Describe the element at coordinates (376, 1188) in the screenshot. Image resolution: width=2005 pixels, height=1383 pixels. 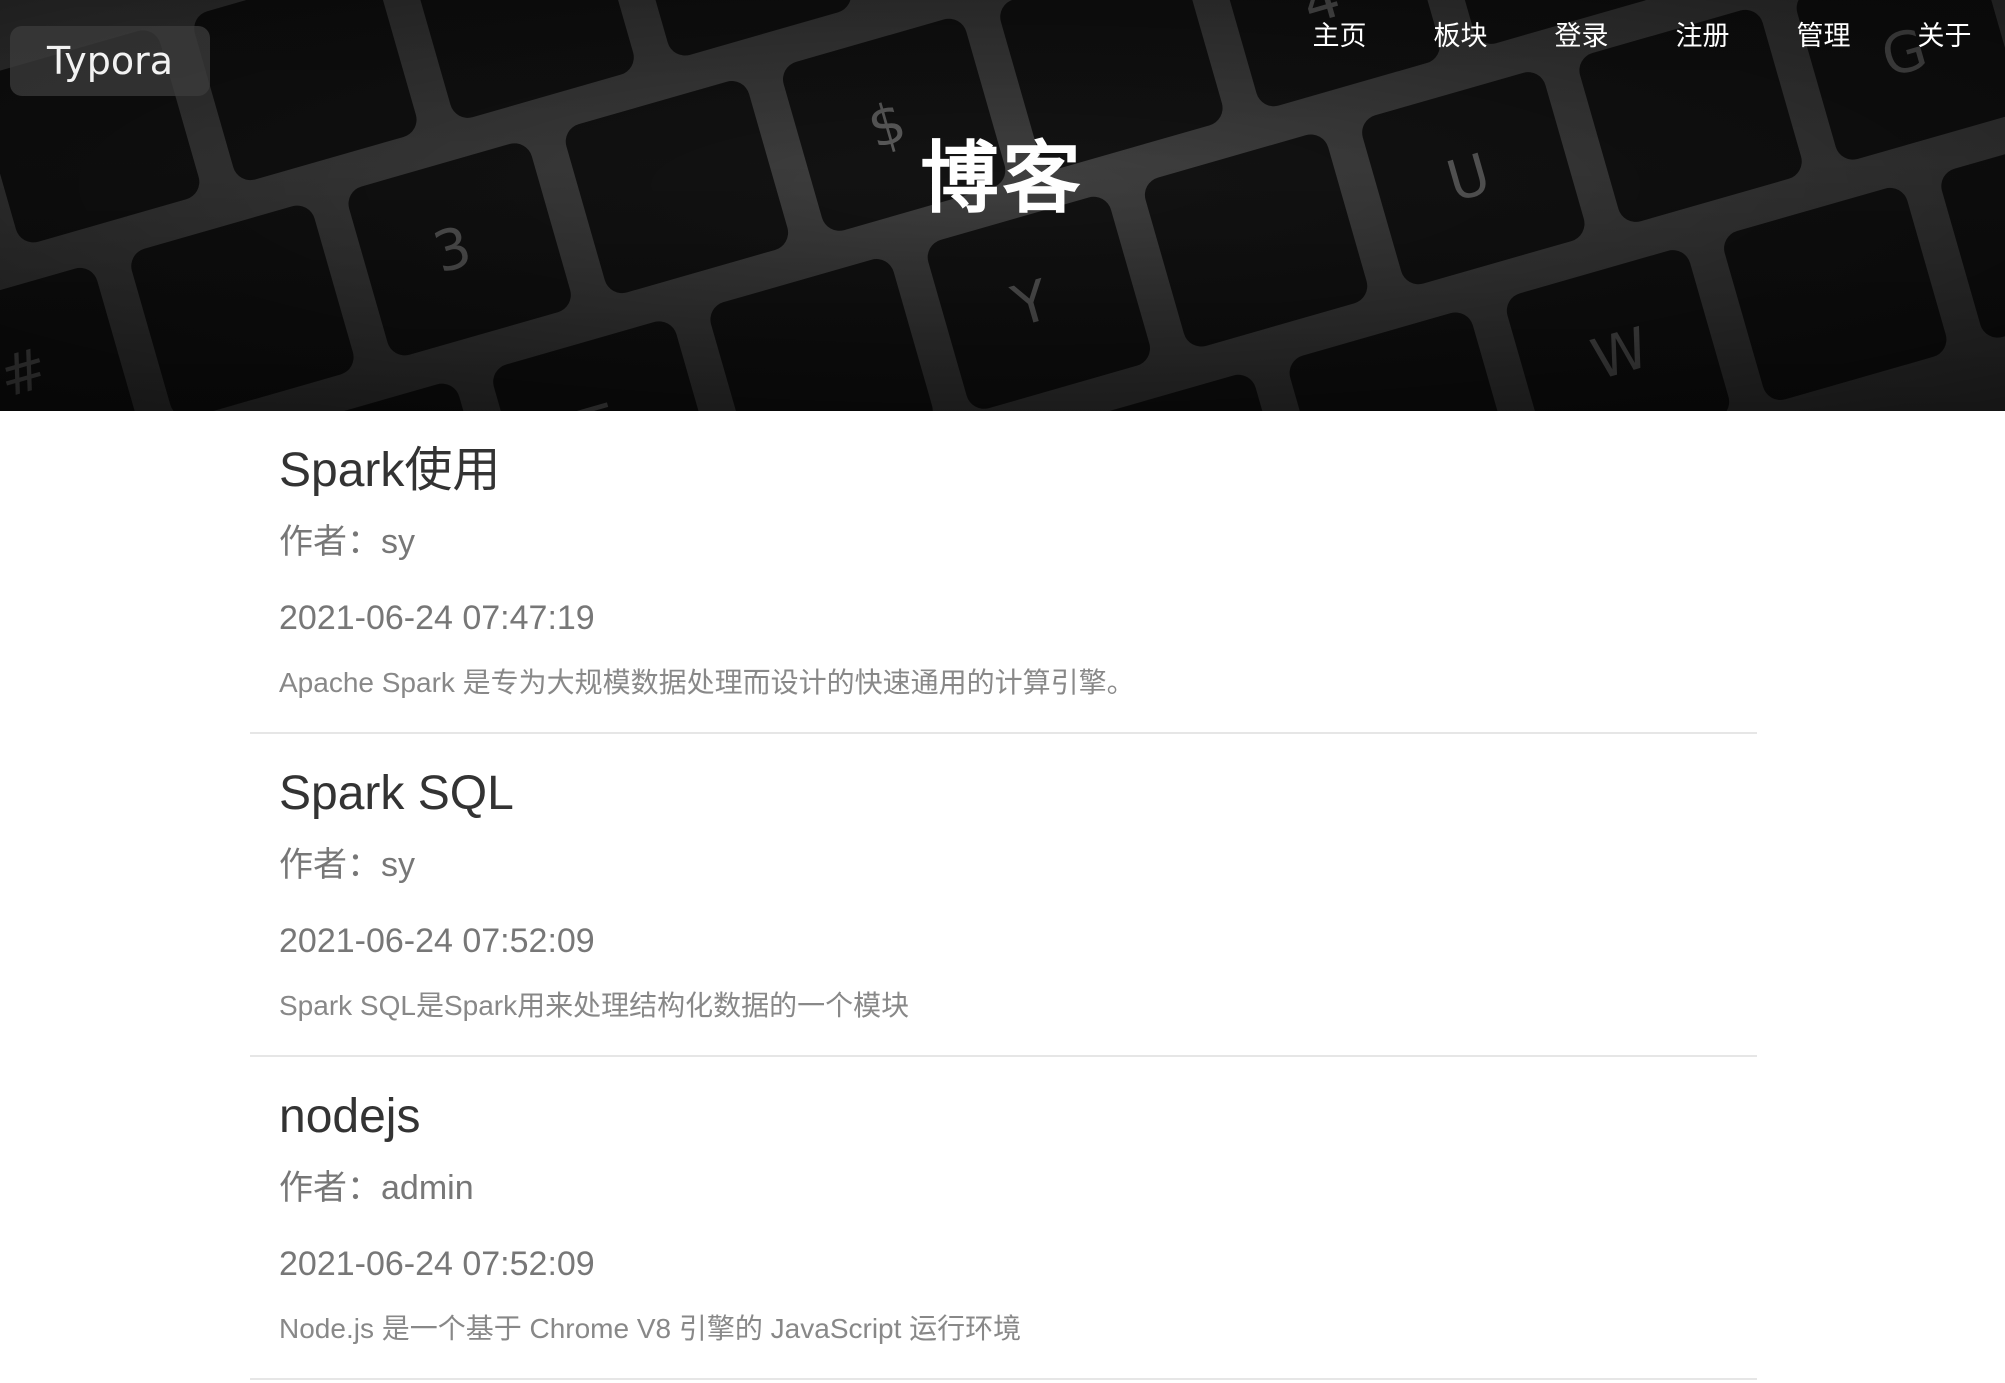
I see `post-author: 作者：admin` at that location.